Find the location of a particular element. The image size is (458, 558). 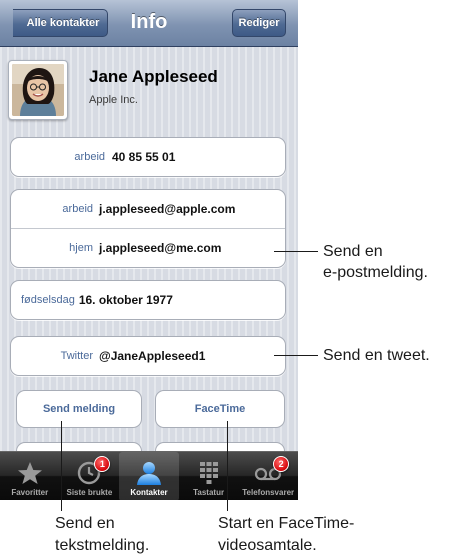

navigation-bar: Alle kontakter Info Rediger is located at coordinates (149, 23).